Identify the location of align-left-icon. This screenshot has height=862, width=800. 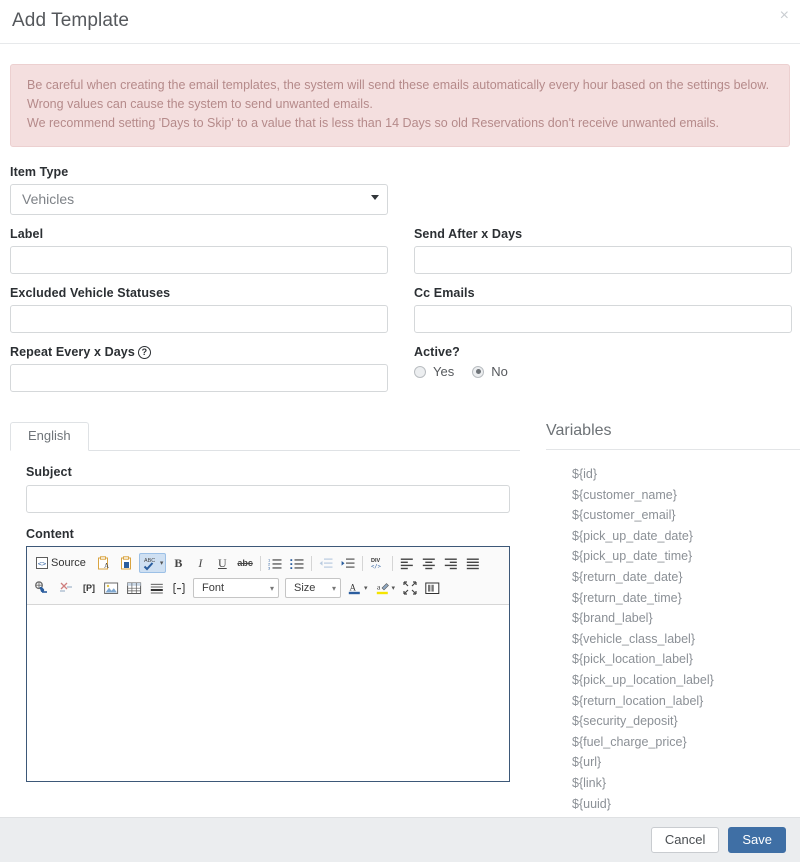
(407, 563).